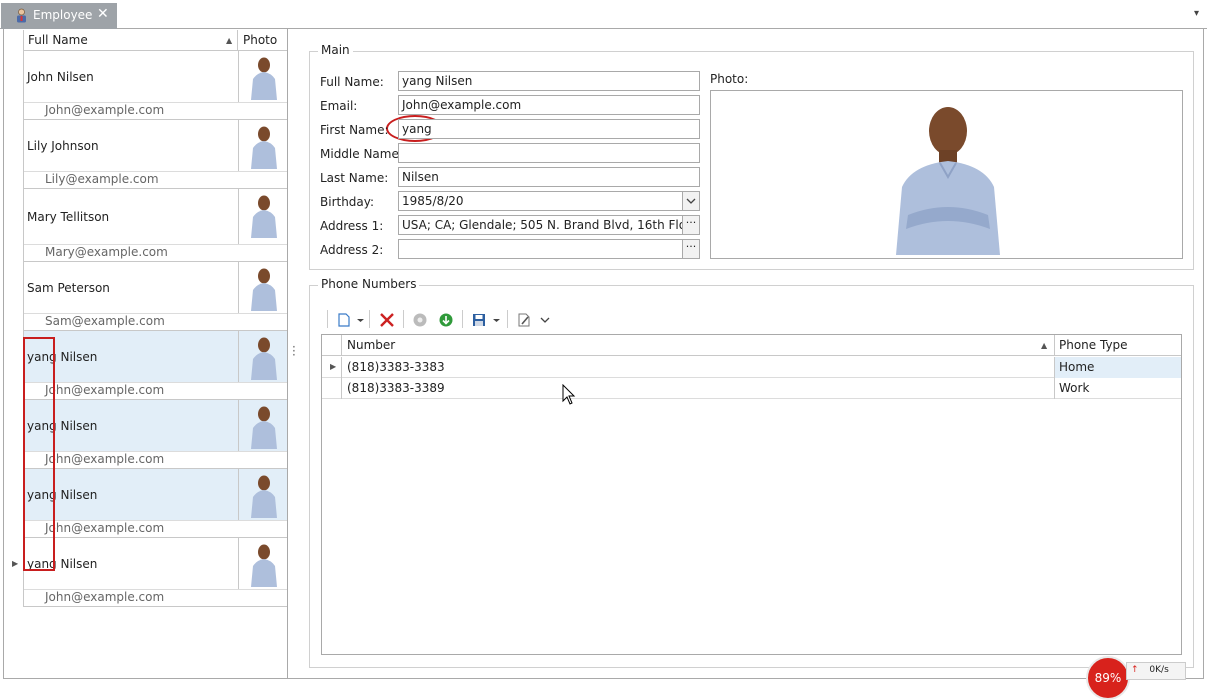 This screenshot has width=1207, height=700. I want to click on phone-number-cell: (818)3383-3383, so click(699, 367).